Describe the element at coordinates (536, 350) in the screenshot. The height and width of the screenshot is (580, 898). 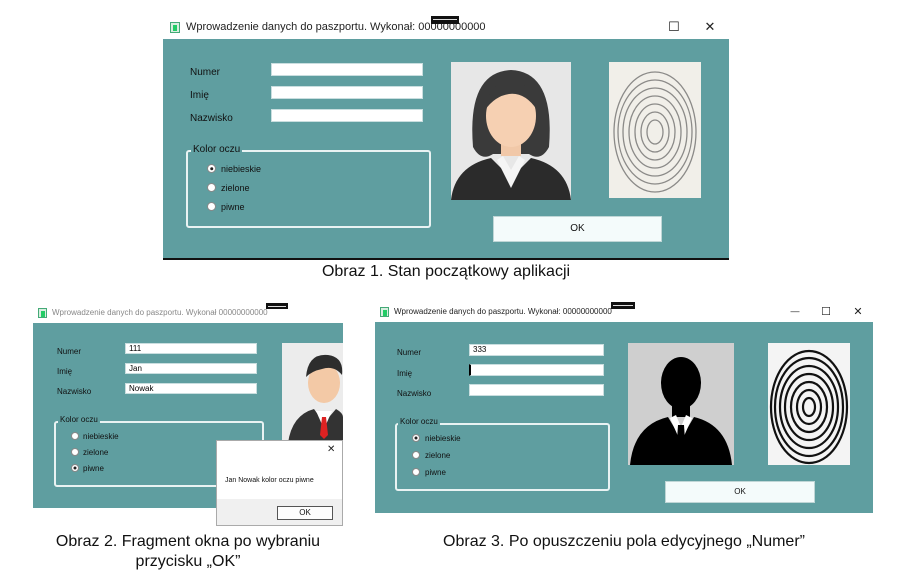
I see `numer-input: 333` at that location.